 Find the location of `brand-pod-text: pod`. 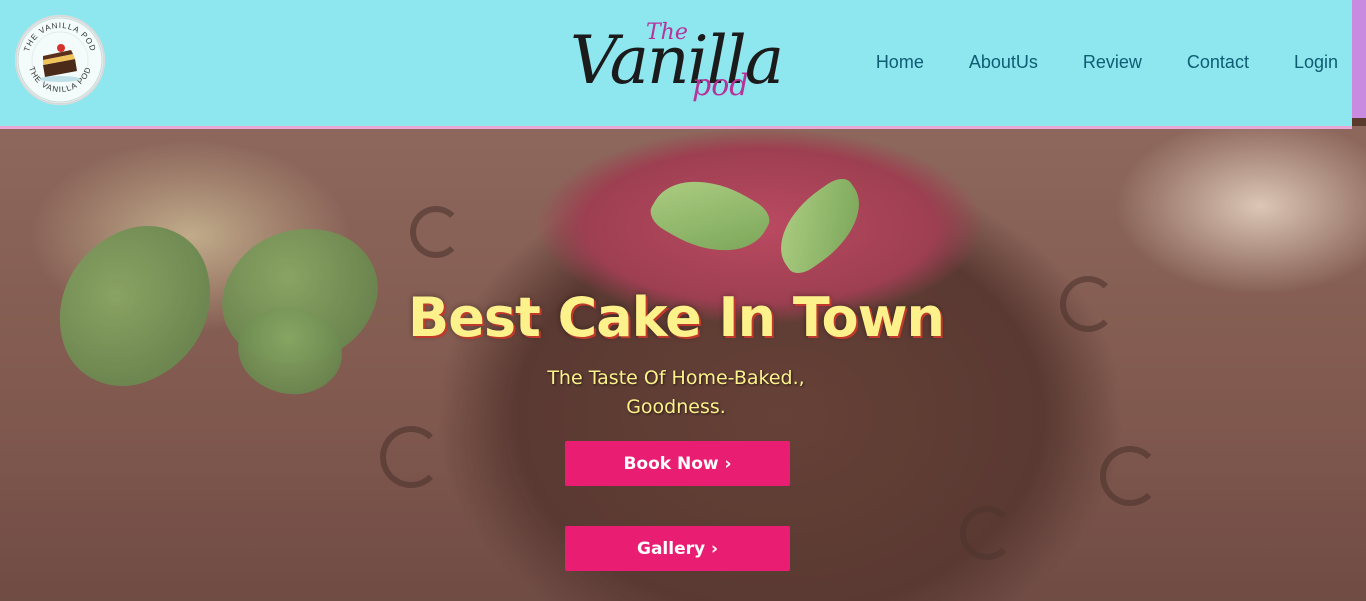

brand-pod-text: pod is located at coordinates (720, 85).